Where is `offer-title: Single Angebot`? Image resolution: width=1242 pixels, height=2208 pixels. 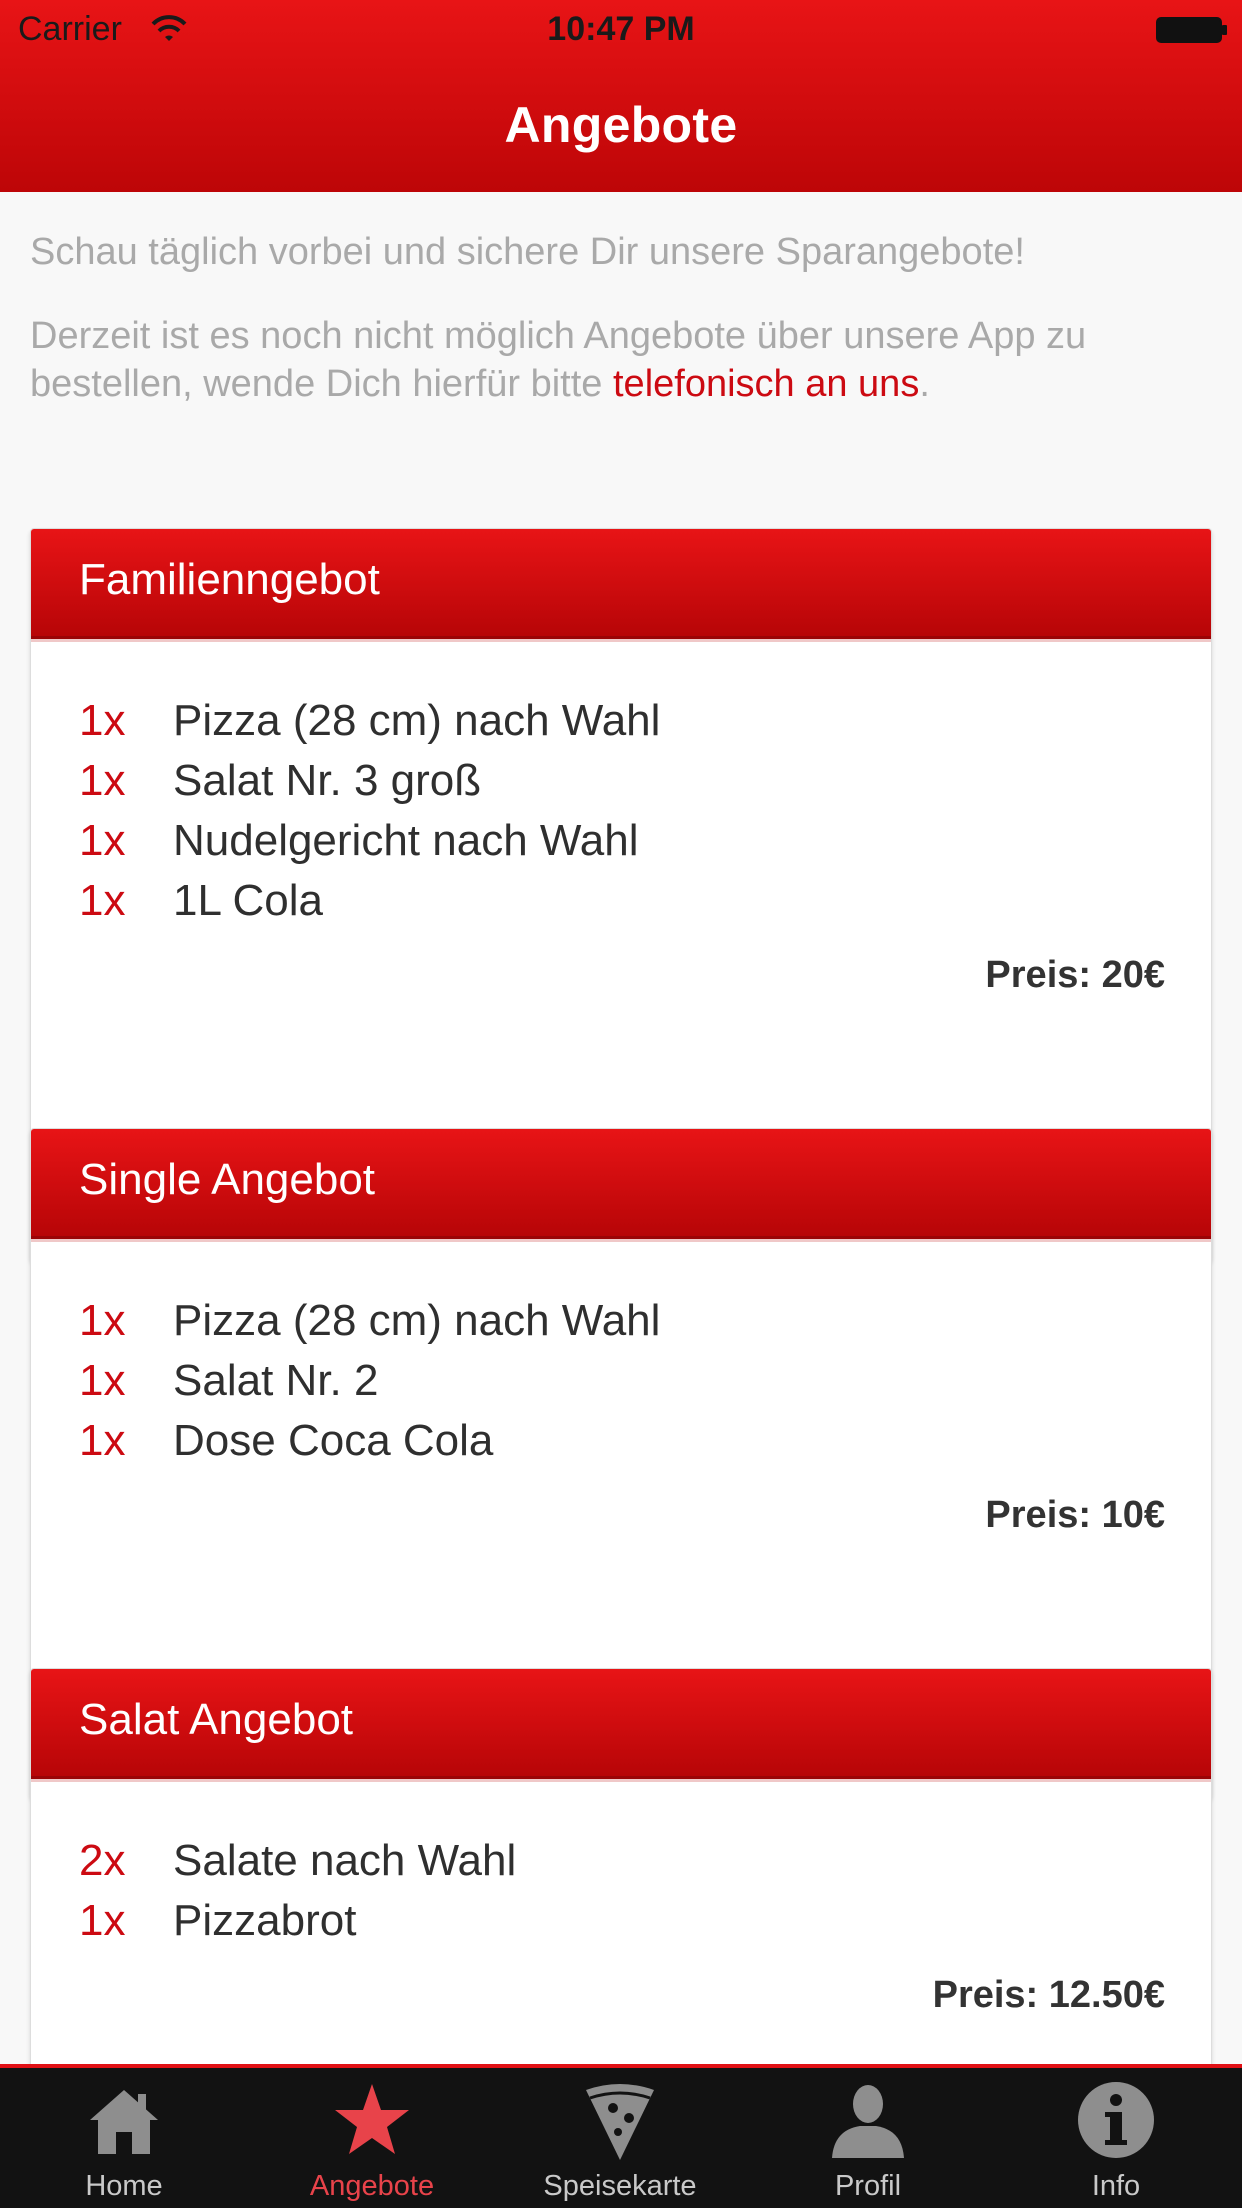
offer-title: Single Angebot is located at coordinates (227, 1179).